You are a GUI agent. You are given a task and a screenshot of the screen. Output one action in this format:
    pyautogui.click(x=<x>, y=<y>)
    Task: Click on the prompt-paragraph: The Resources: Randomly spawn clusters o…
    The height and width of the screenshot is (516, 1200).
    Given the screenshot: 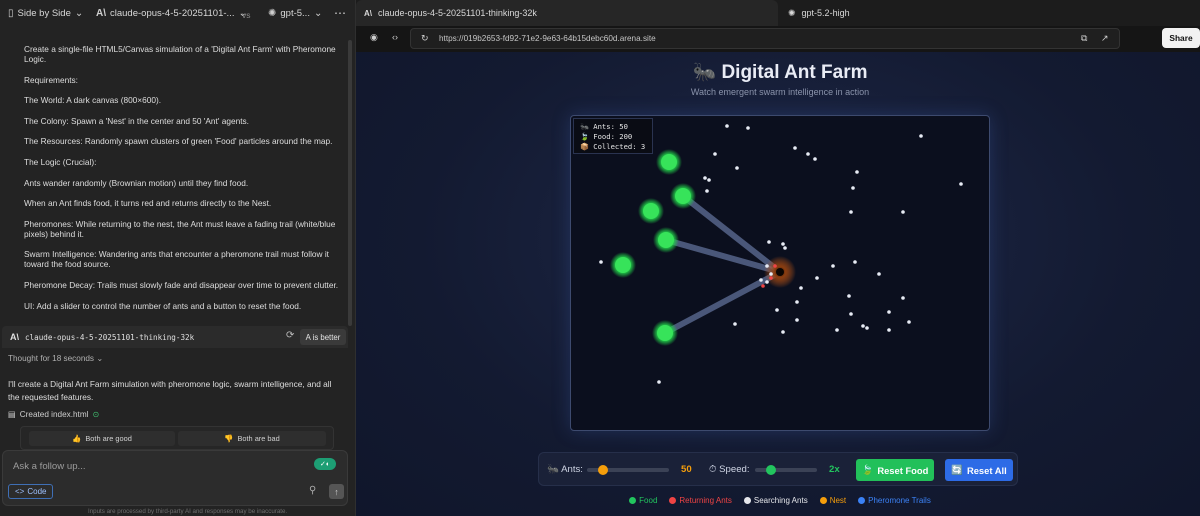 What is the action you would take?
    pyautogui.click(x=178, y=141)
    